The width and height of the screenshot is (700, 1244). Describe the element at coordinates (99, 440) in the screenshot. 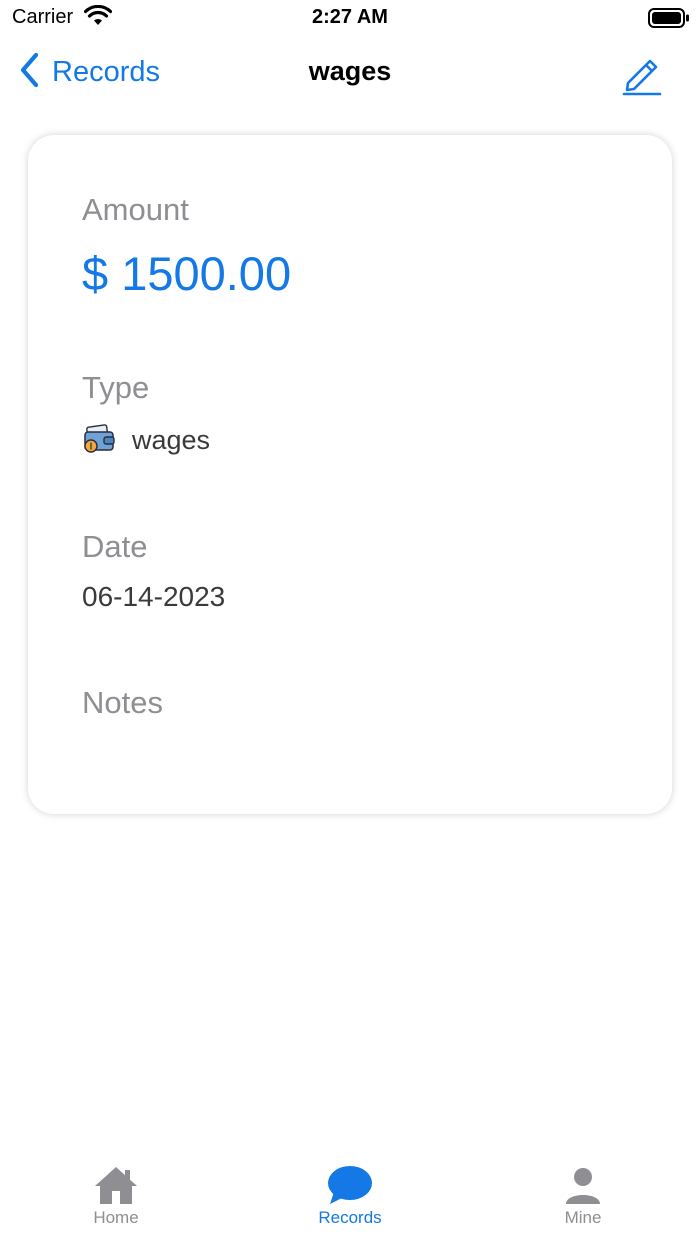

I see `wallet-icon` at that location.